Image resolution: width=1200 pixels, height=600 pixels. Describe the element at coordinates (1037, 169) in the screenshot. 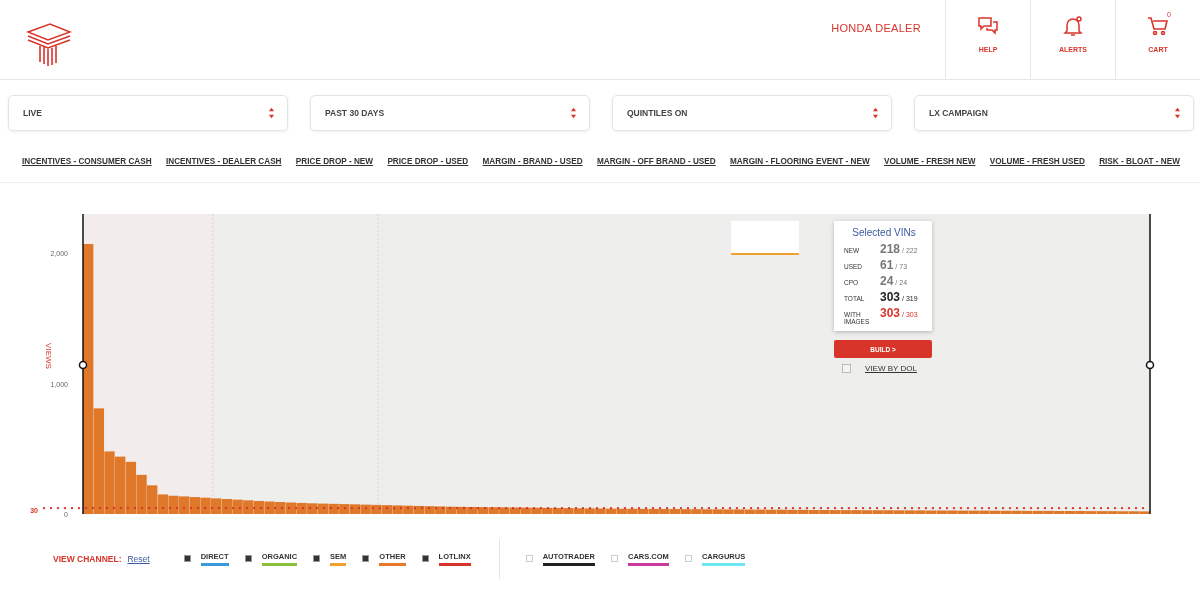

I see `campaign-link: VOLUME - FRESH USED` at that location.